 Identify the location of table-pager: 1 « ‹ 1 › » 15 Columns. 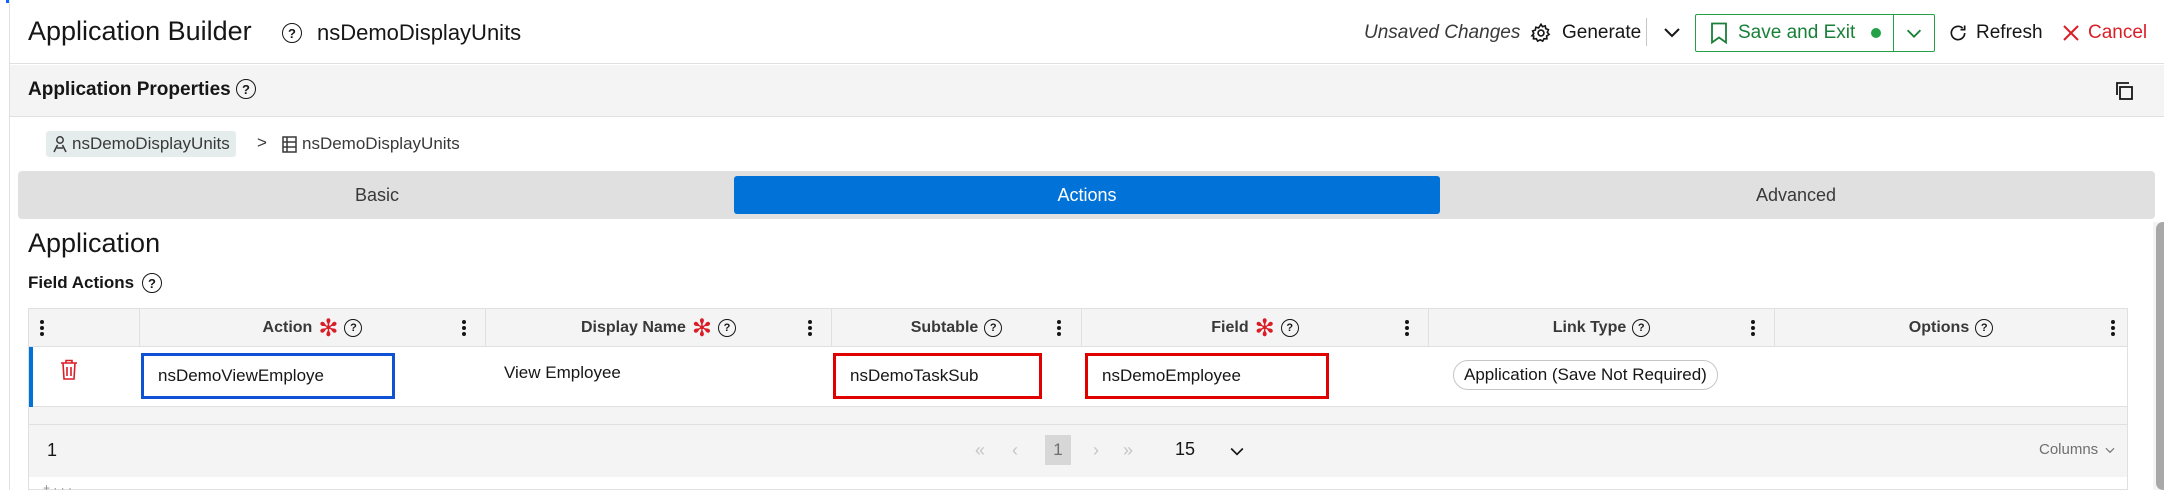
(1078, 451).